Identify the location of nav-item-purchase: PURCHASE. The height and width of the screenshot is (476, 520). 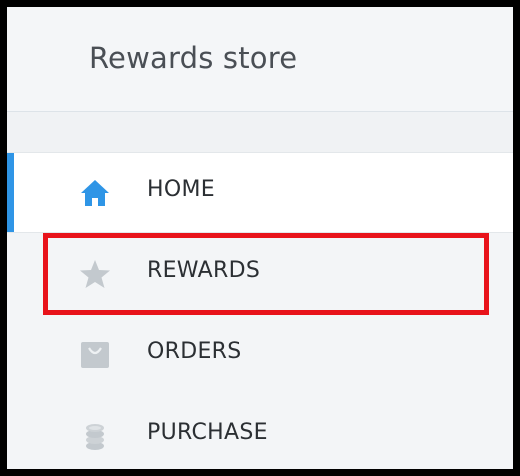
(260, 432).